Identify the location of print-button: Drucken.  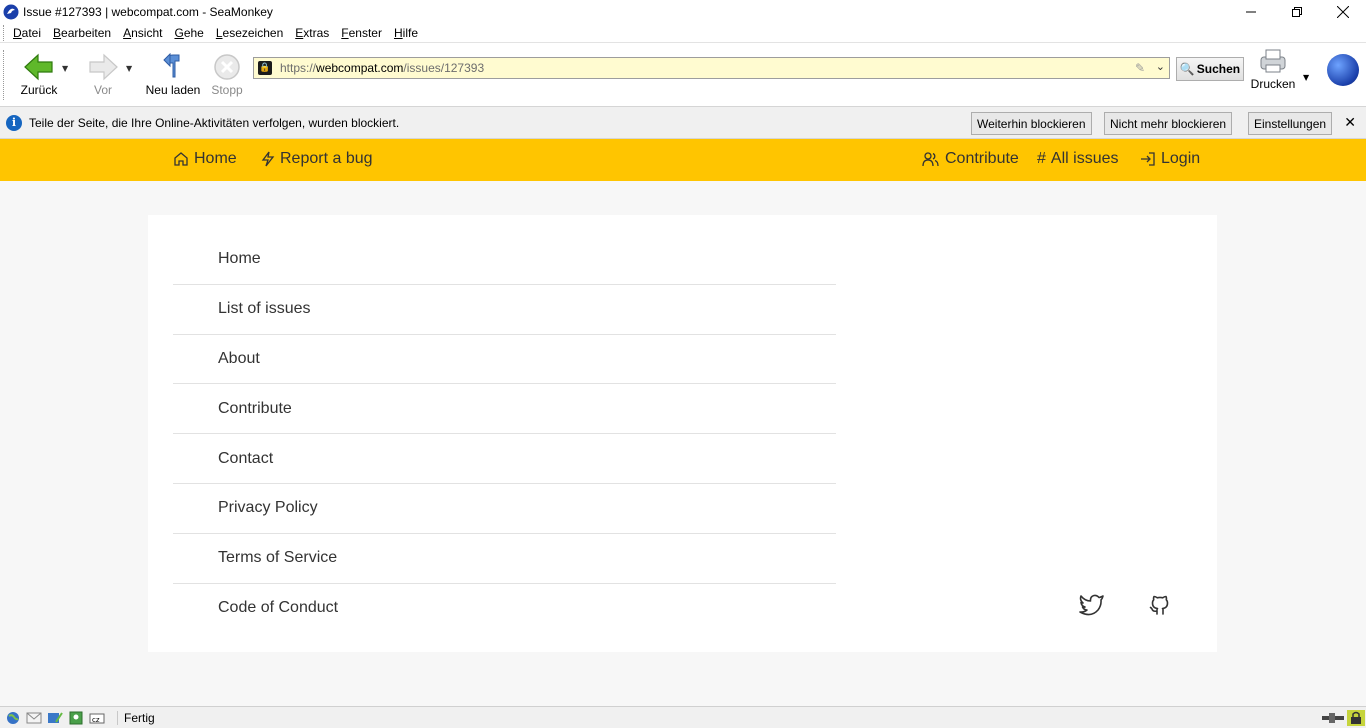
(1273, 69).